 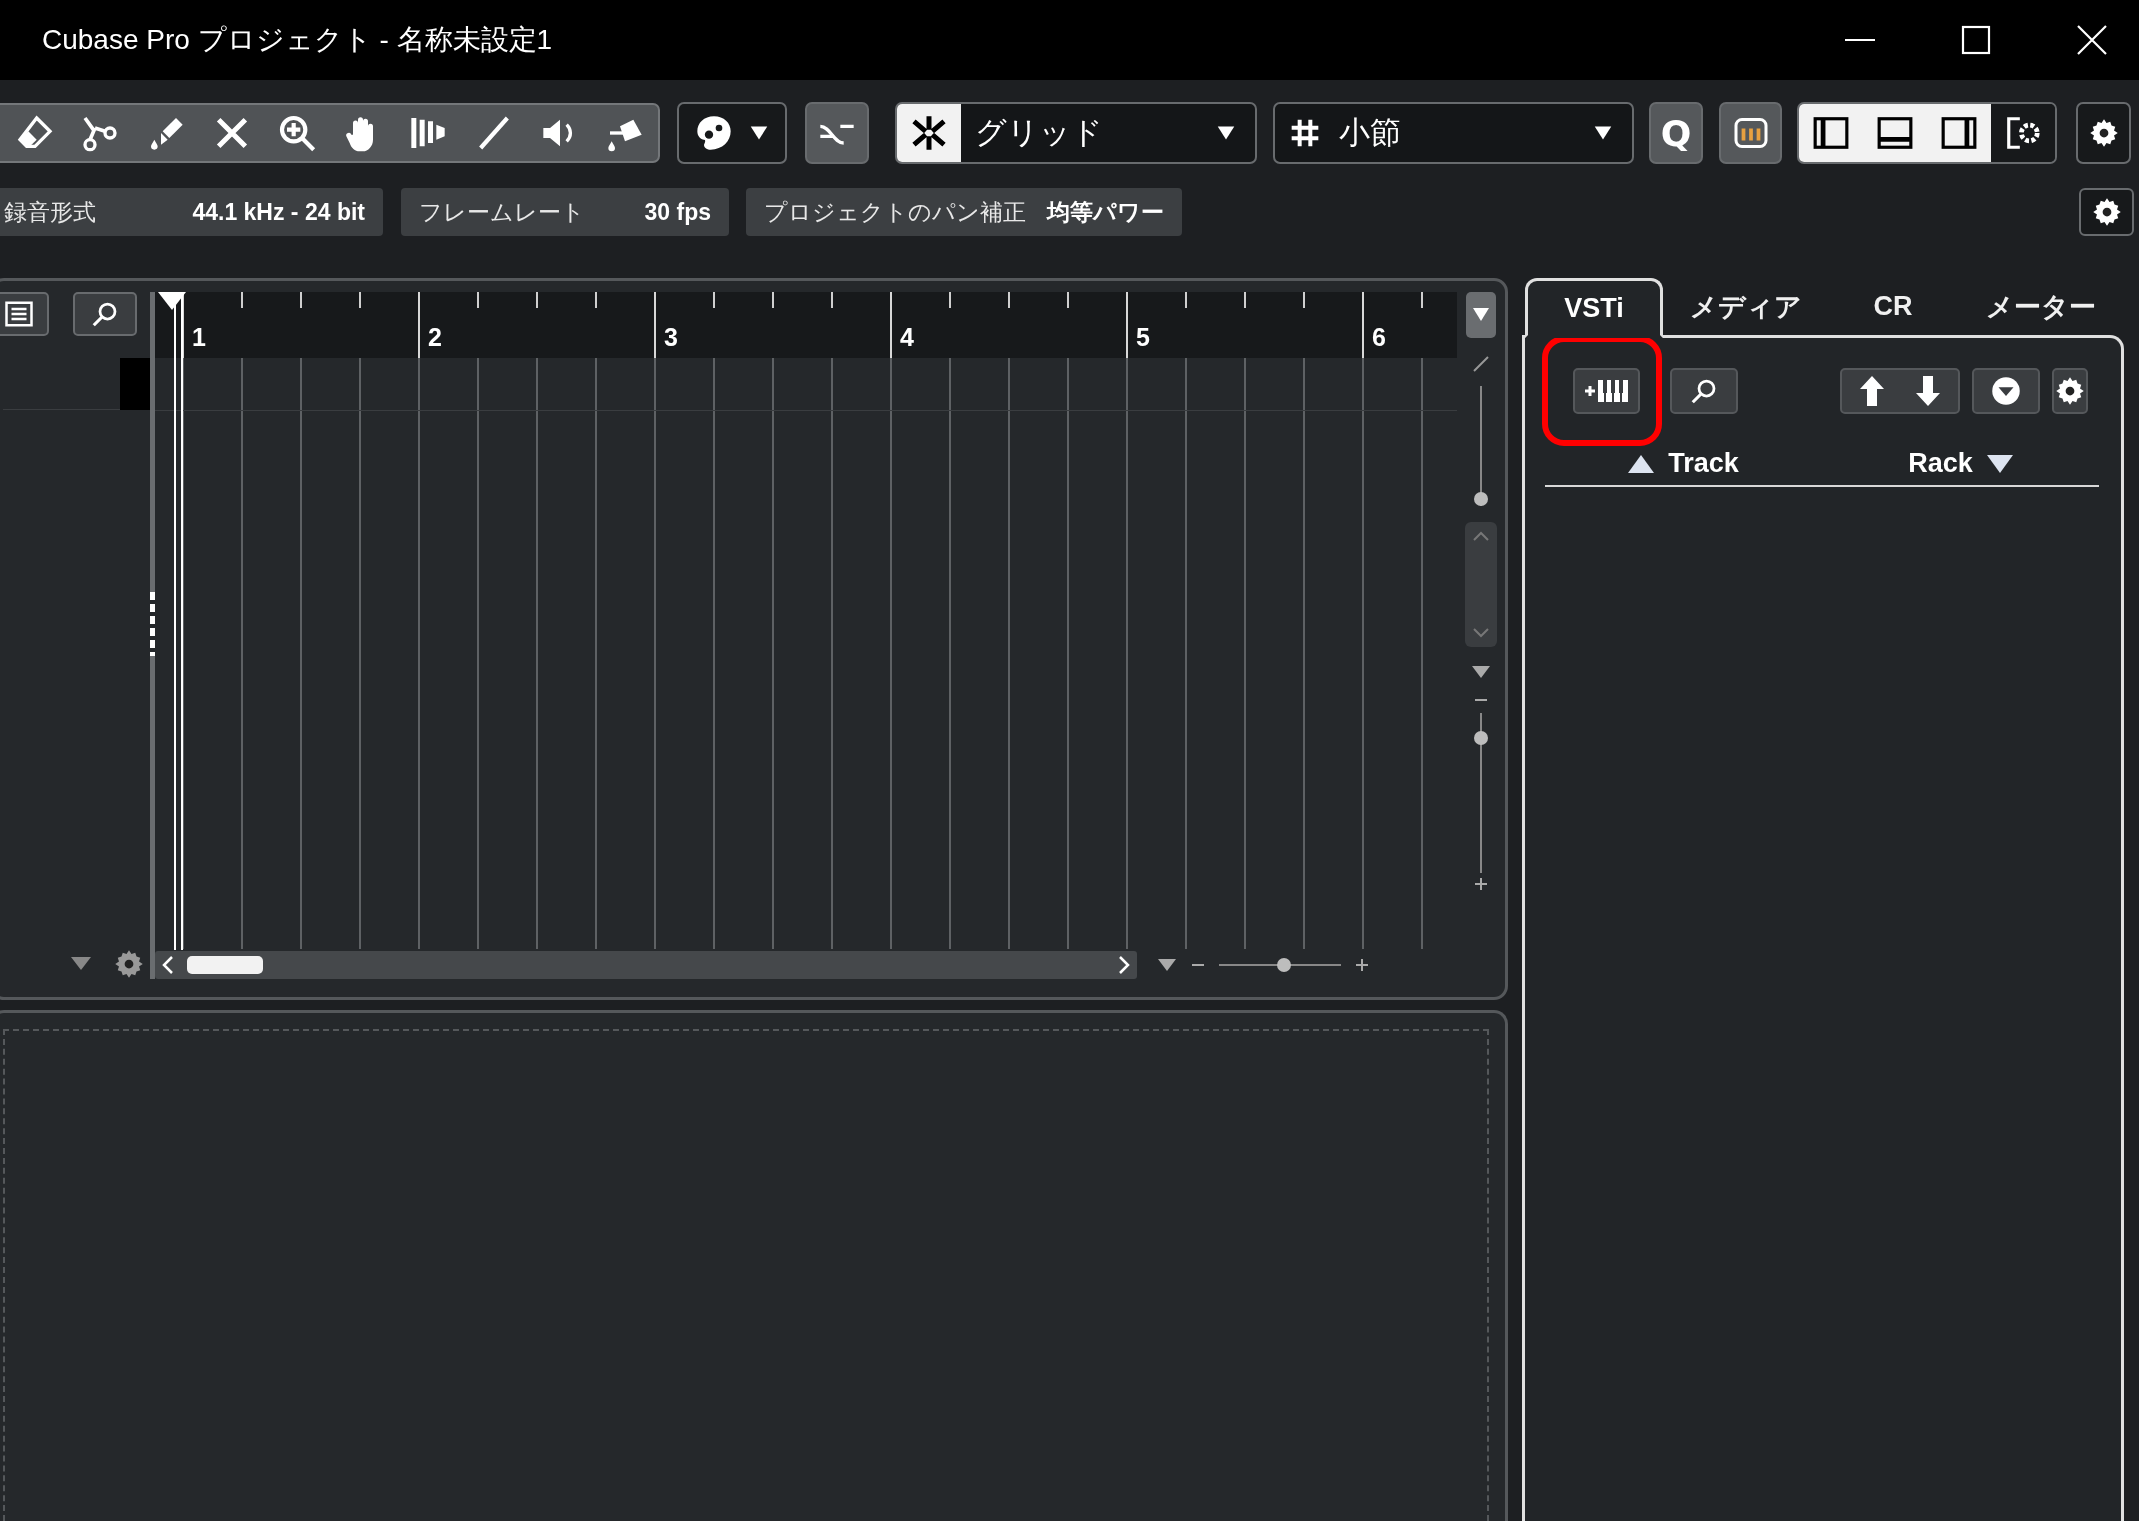 I want to click on info-field: プロジェクトのパン補正 均等パワー, so click(x=964, y=212).